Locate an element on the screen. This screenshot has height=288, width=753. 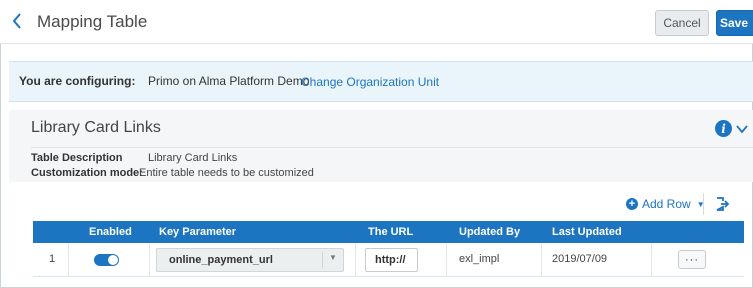
customization-mode-value: Entire table needs to be customized is located at coordinates (226, 173).